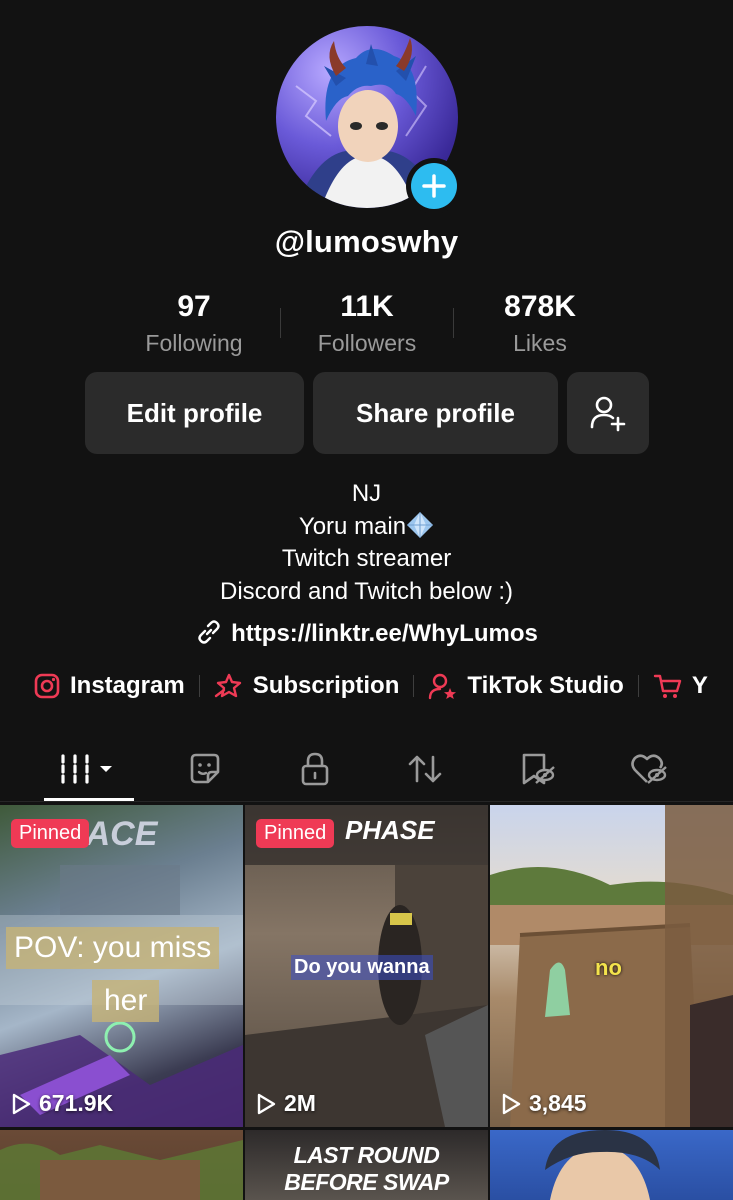  What do you see at coordinates (420, 524) in the screenshot?
I see `crystal-emoji-icon` at bounding box center [420, 524].